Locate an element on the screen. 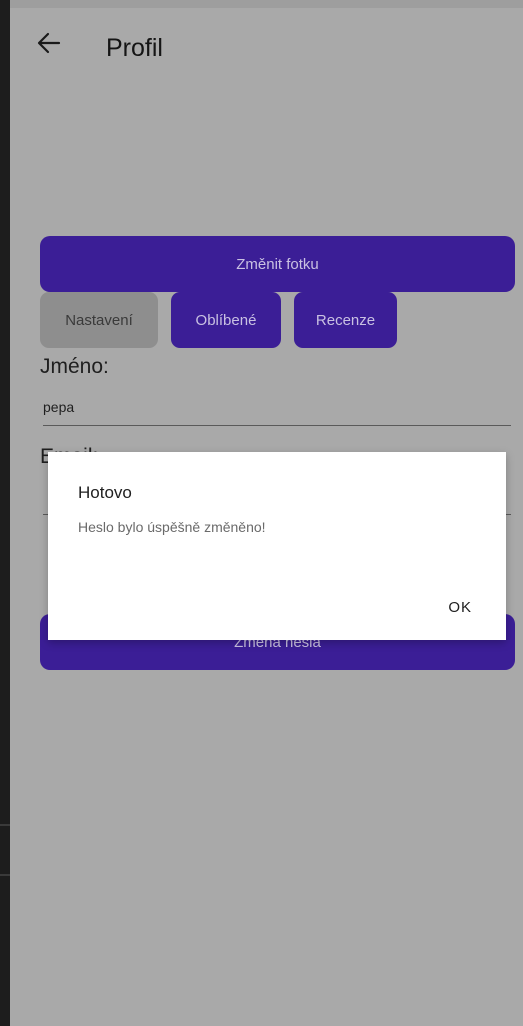 Image resolution: width=523 pixels, height=1026 pixels. change-photo-label: Změnit fotku is located at coordinates (277, 264).